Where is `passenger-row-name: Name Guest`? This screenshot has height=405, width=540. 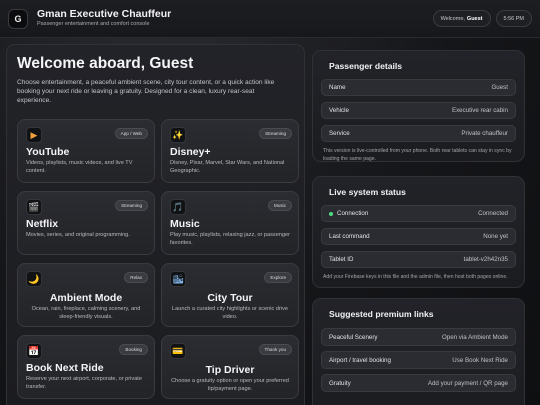
passenger-row-name: Name Guest is located at coordinates (418, 87).